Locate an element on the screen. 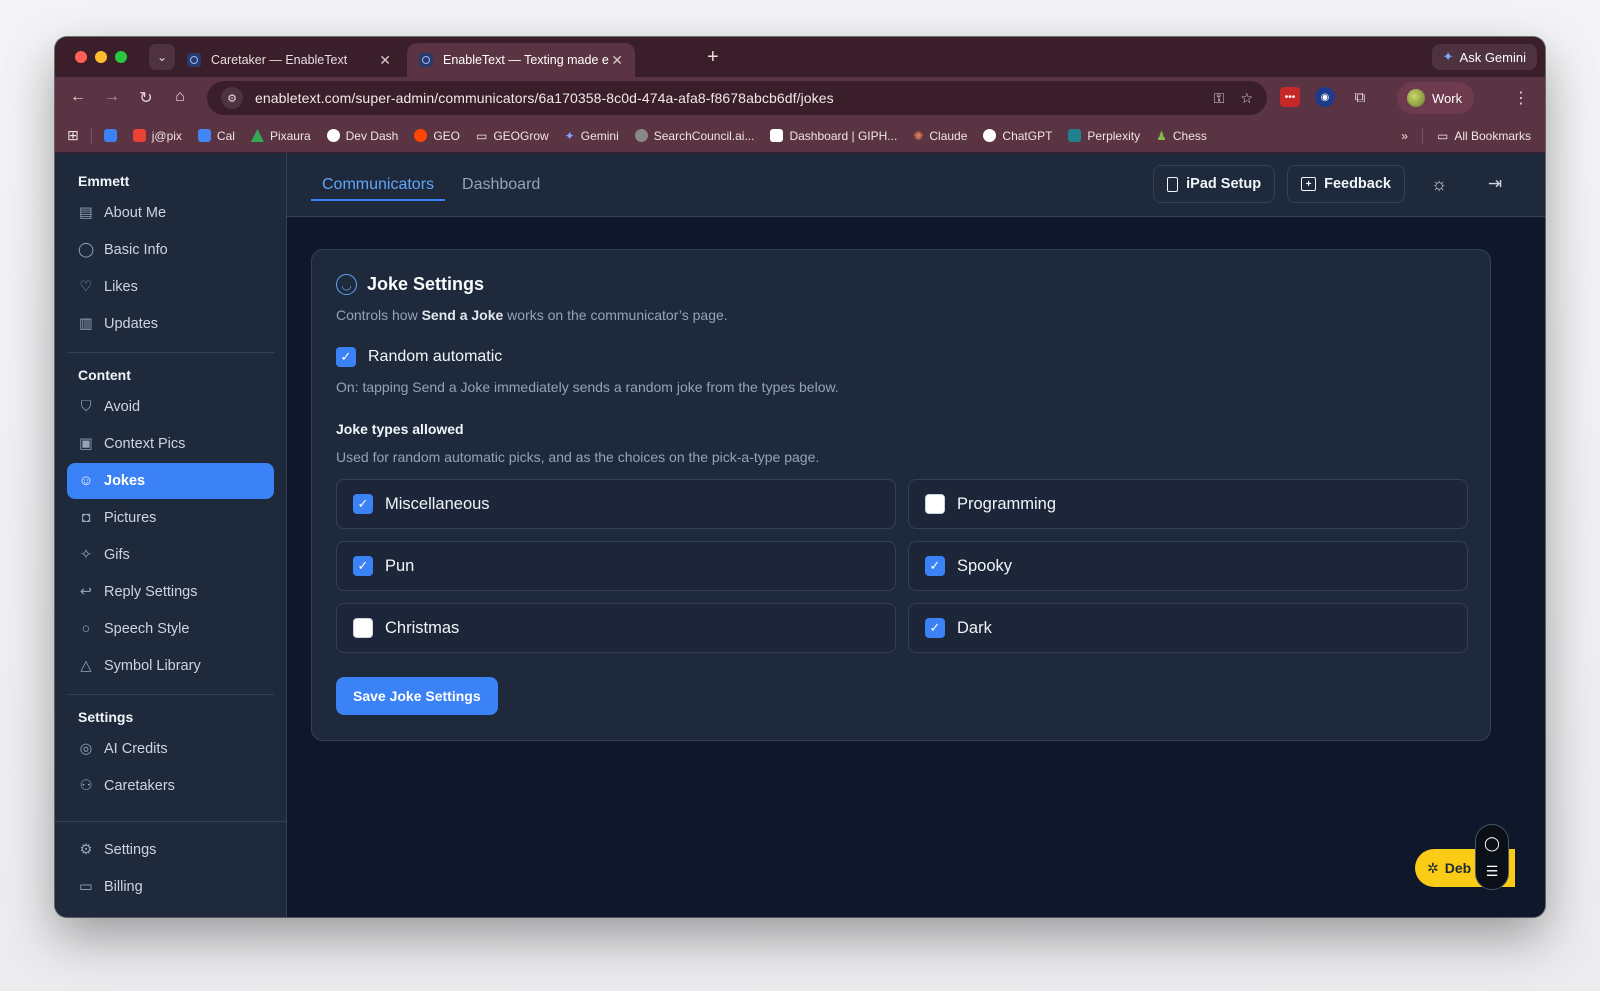 Image resolution: width=1600 pixels, height=991 pixels. close-window-button is located at coordinates (81, 57).